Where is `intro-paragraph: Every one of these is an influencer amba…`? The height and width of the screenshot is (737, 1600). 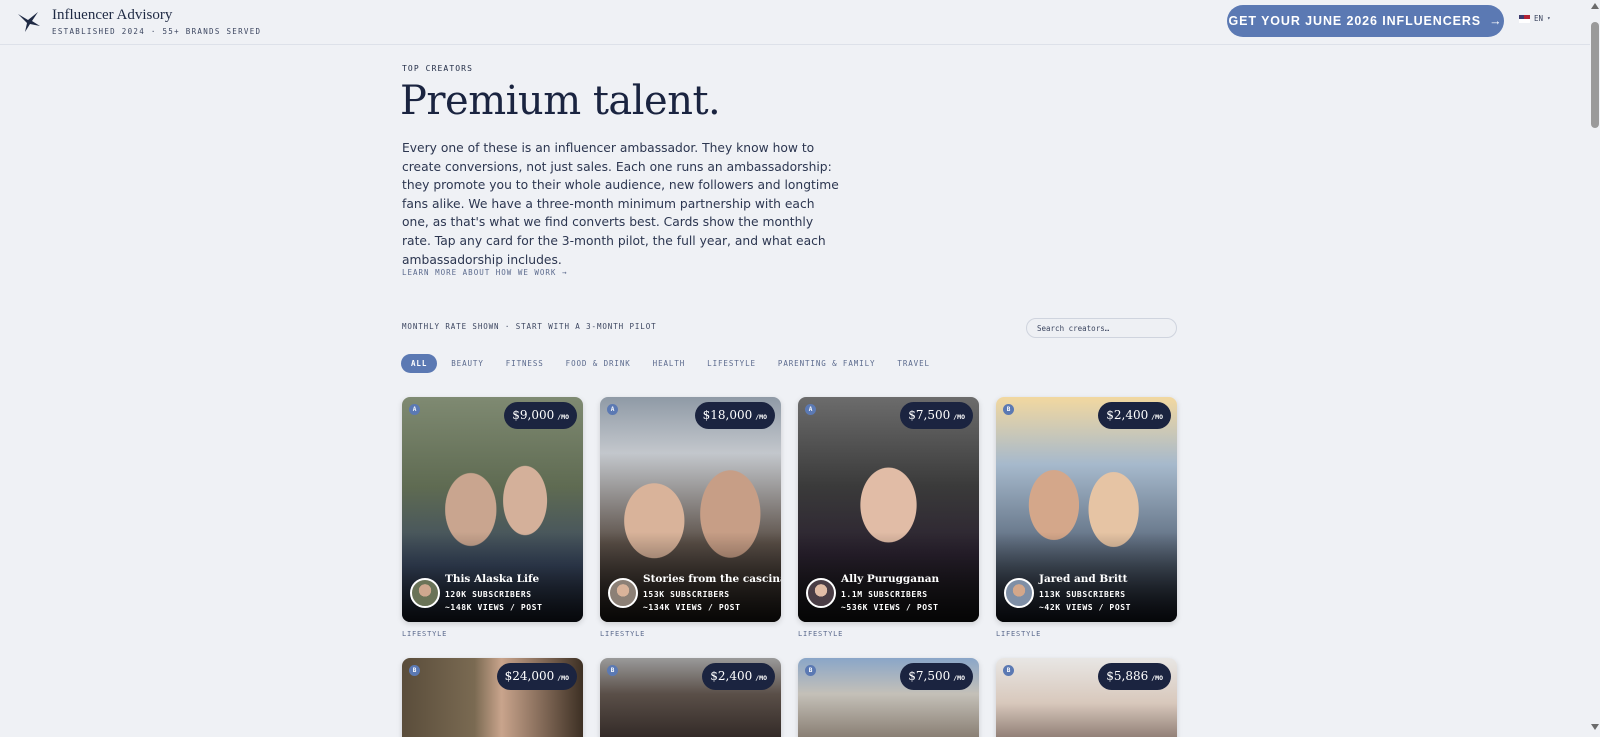
intro-paragraph: Every one of these is an influencer amba… is located at coordinates (620, 204).